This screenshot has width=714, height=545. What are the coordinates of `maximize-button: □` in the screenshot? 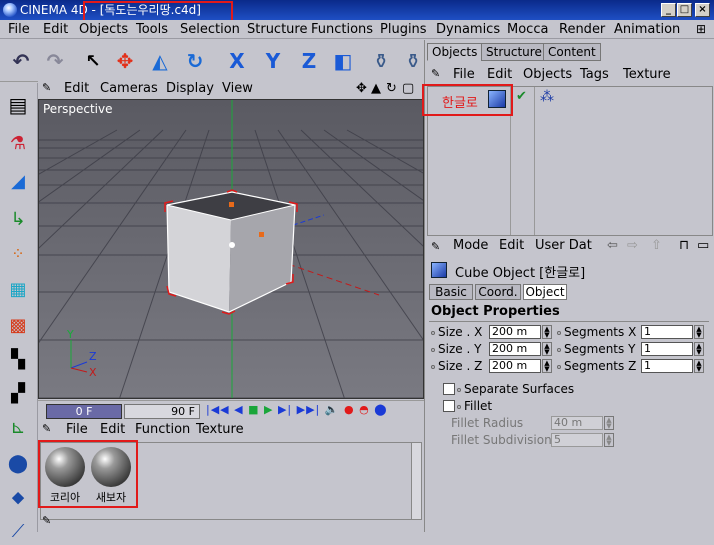 It's located at (684, 10).